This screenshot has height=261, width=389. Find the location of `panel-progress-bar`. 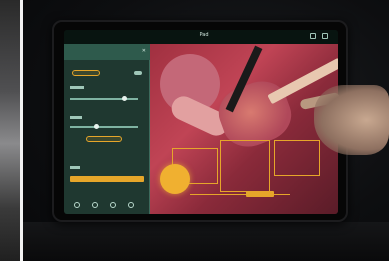

panel-progress-bar is located at coordinates (107, 179).